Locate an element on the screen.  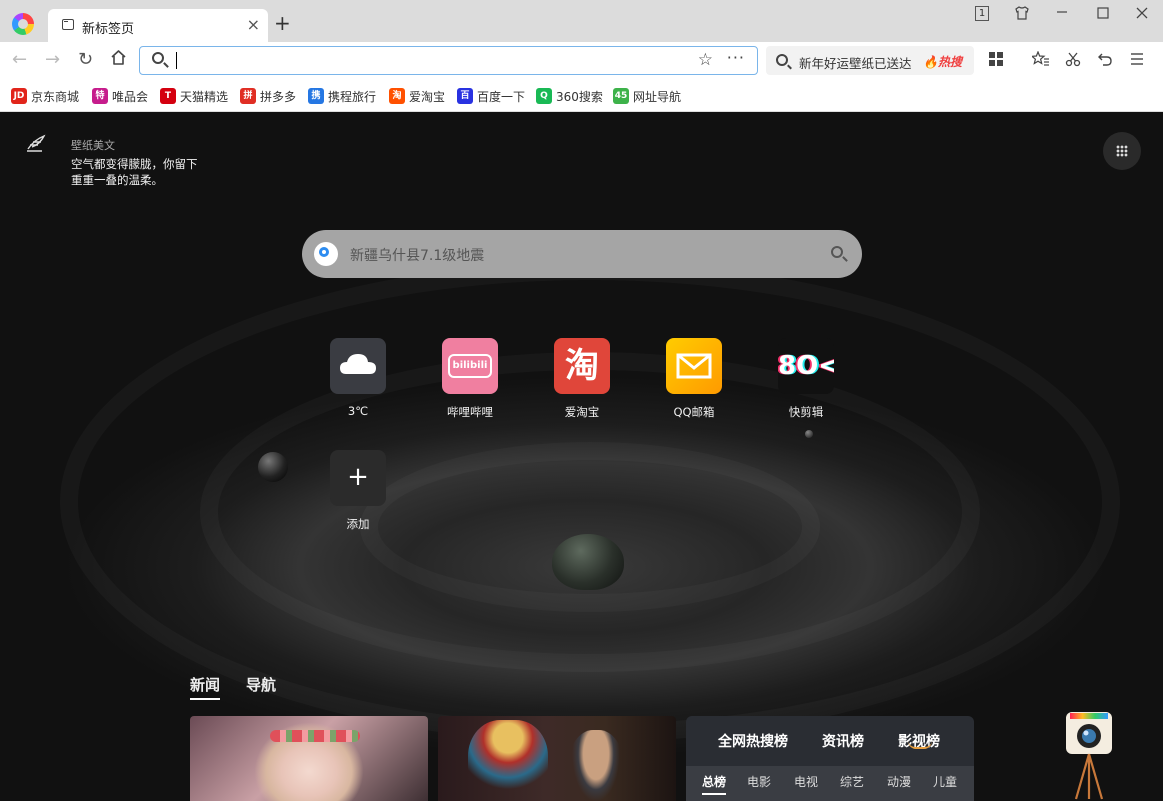
tile-weather is located at coordinates (358, 366).